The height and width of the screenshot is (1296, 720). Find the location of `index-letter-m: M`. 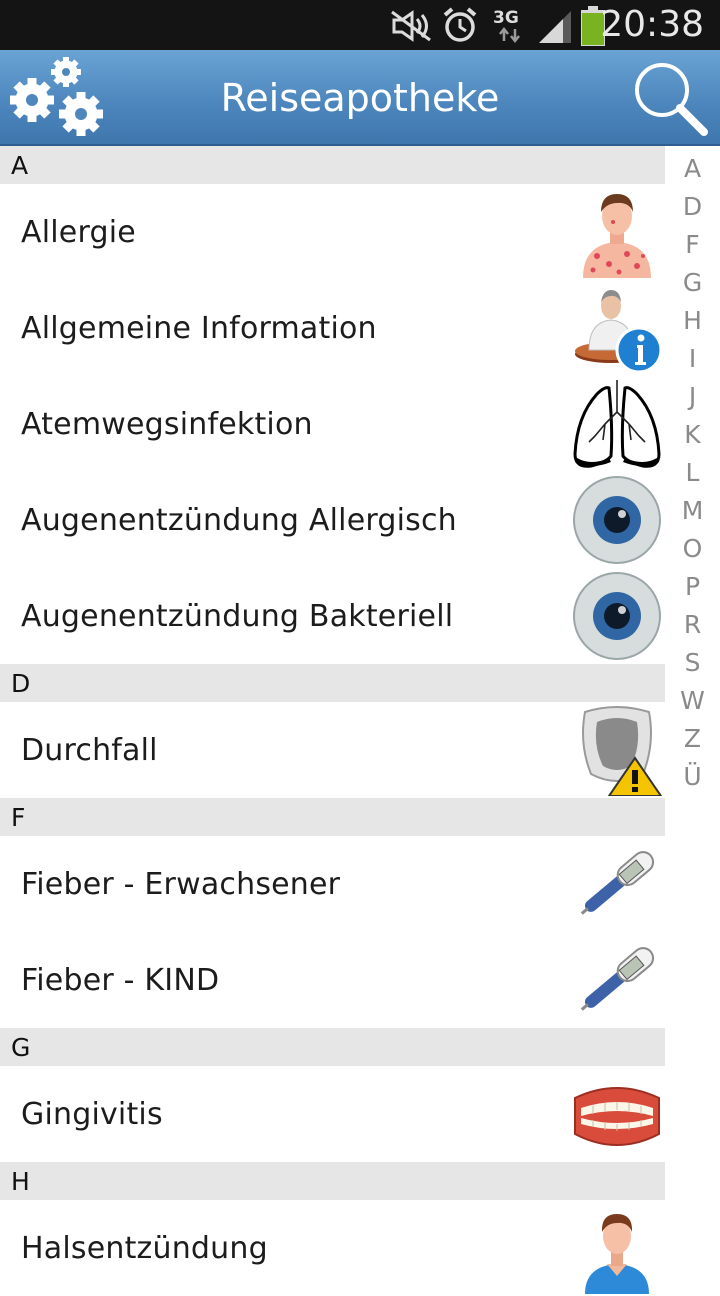

index-letter-m: M is located at coordinates (692, 511).